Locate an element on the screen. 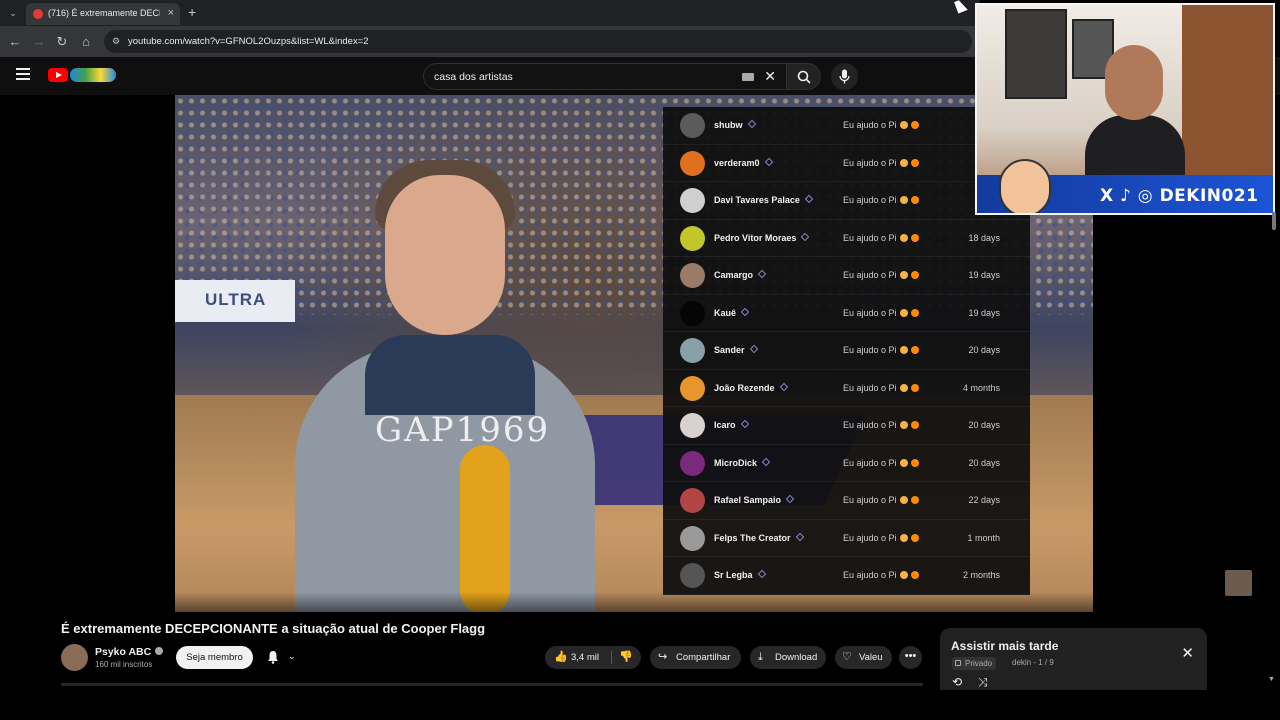  thumbs-up-icon: 👍 is located at coordinates (561, 657).